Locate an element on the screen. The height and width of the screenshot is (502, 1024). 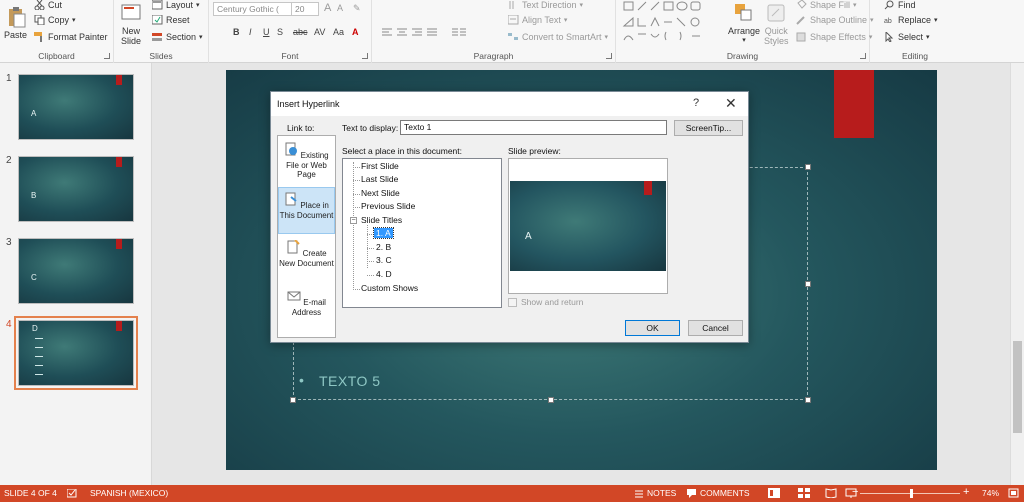
slide-body-text: TEXTO 5 is located at coordinates (350, 381).